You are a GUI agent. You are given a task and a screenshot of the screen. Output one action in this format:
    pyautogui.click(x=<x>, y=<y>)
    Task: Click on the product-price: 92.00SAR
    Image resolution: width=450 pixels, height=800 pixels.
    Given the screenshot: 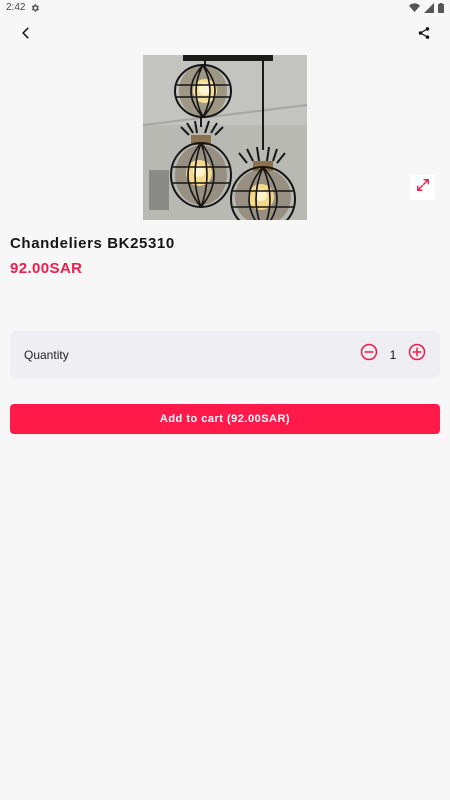 What is the action you would take?
    pyautogui.click(x=46, y=268)
    